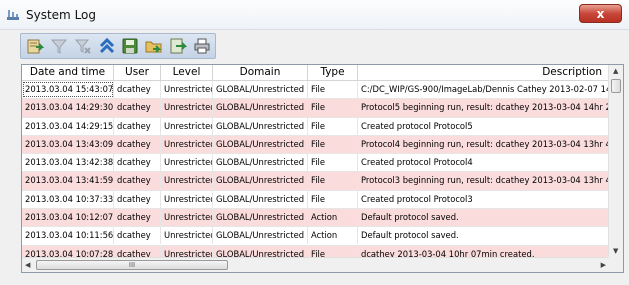  I want to click on close-button: x, so click(600, 13).